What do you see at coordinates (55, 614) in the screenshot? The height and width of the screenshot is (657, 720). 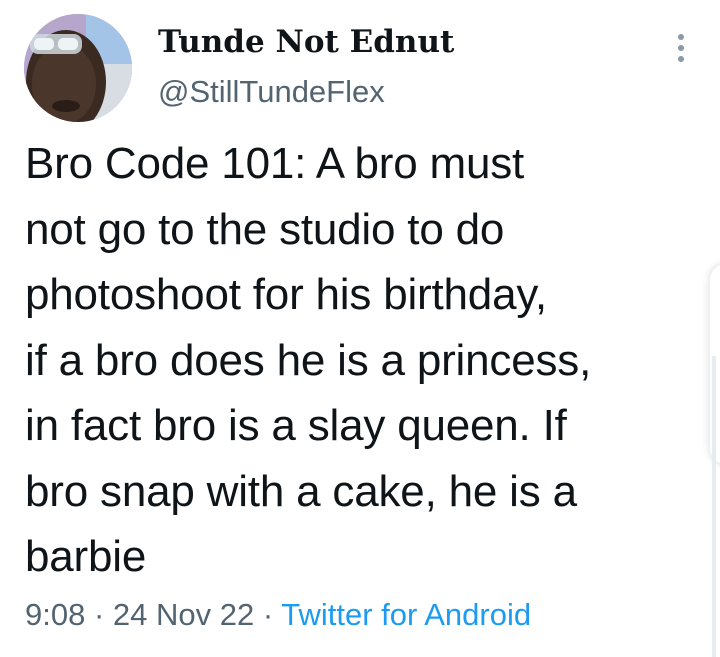 I see `tweet-time: 9:08` at bounding box center [55, 614].